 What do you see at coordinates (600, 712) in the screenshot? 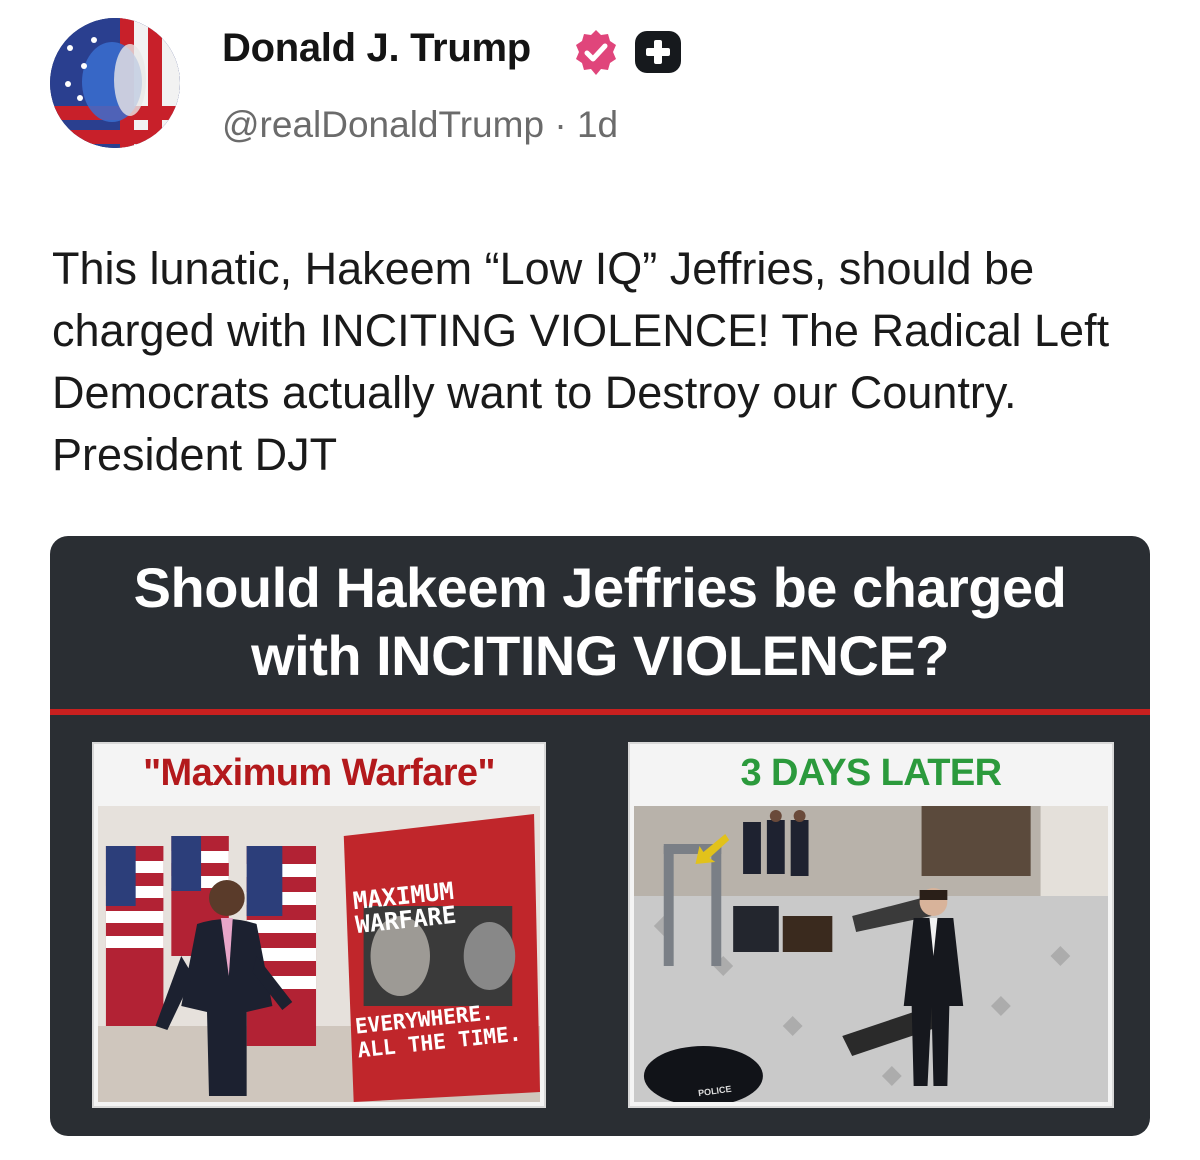
I see `headline-divider` at bounding box center [600, 712].